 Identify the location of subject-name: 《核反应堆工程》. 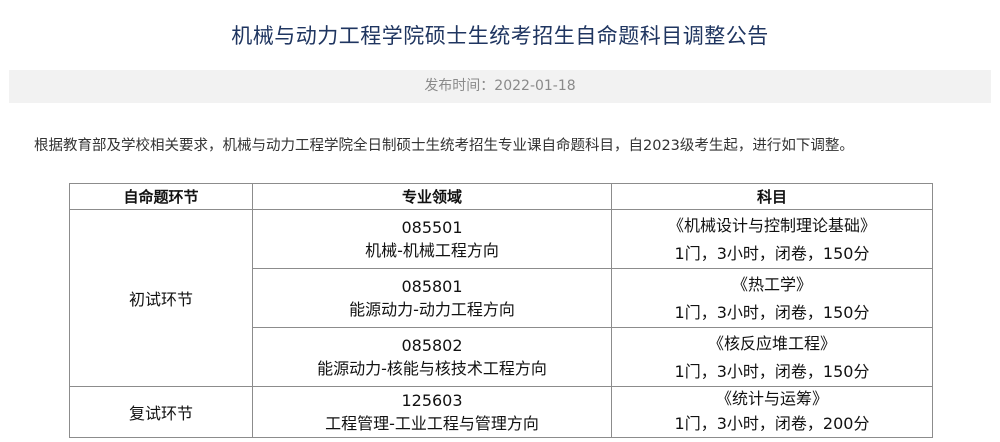
(771, 343).